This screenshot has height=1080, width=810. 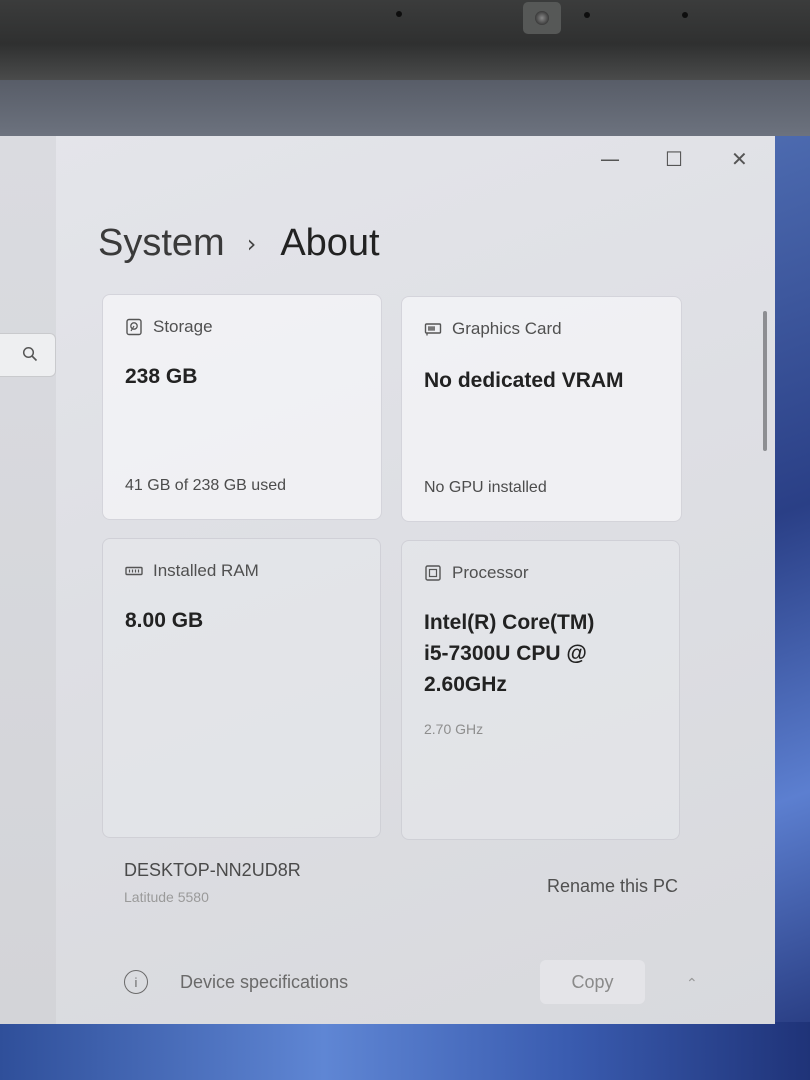 What do you see at coordinates (264, 981) in the screenshot?
I see `device-specifications-label: Device specifications` at bounding box center [264, 981].